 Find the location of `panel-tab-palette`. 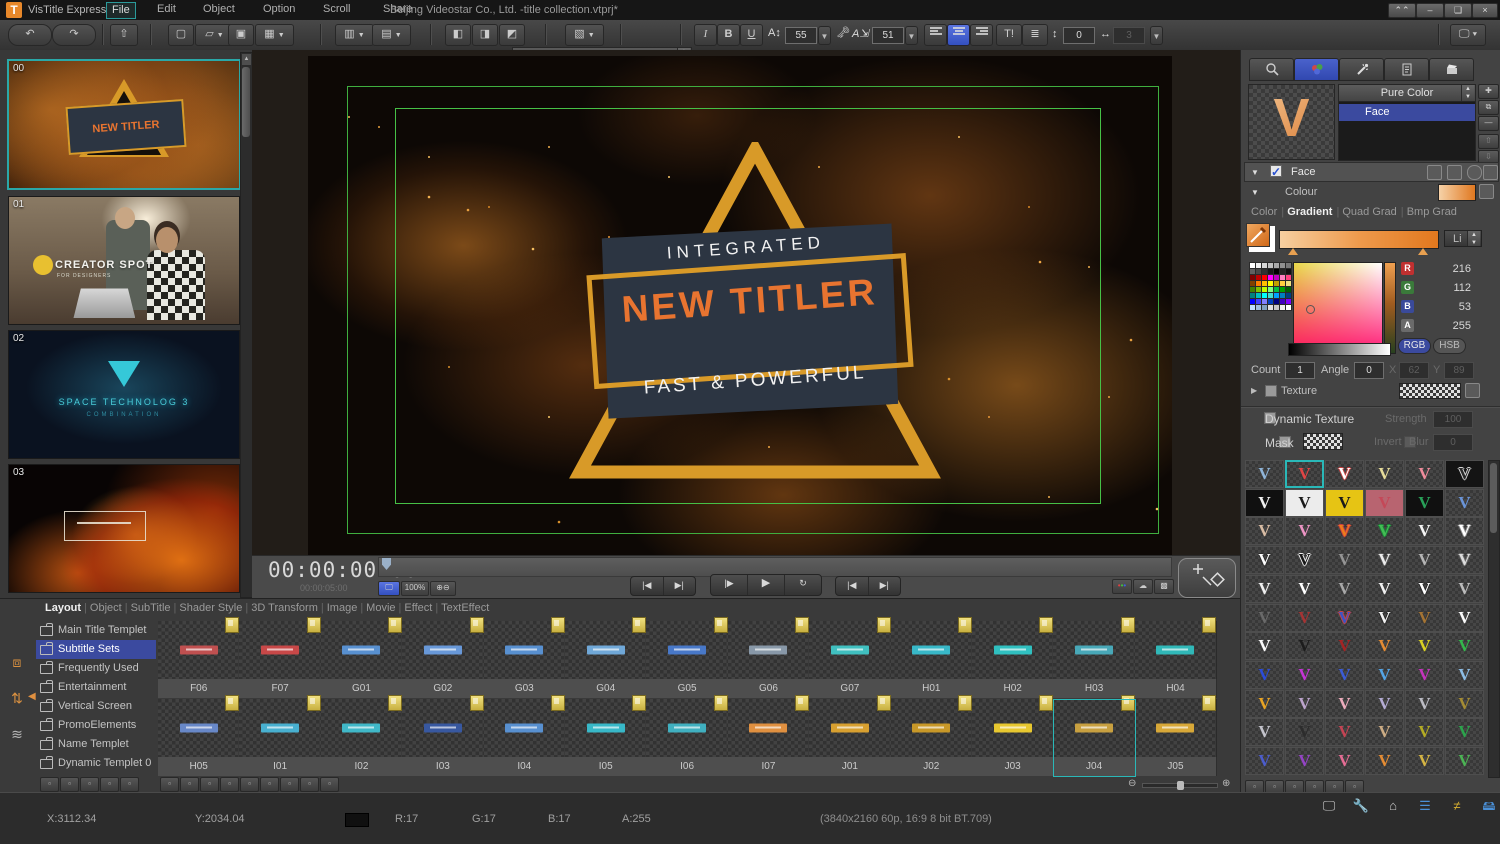

panel-tab-palette is located at coordinates (1316, 69).